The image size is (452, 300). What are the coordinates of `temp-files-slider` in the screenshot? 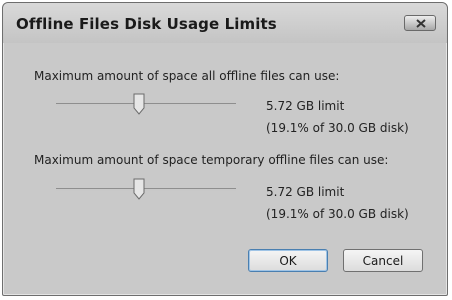 It's located at (146, 190).